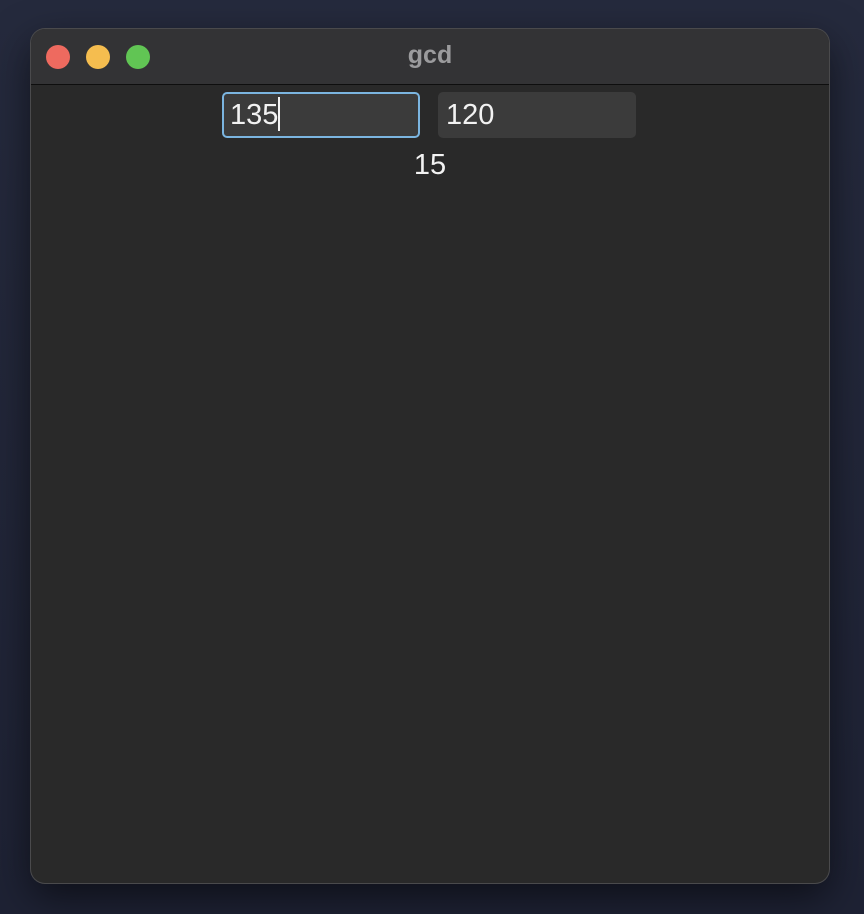 The height and width of the screenshot is (914, 864). I want to click on window-title: gcd, so click(430, 55).